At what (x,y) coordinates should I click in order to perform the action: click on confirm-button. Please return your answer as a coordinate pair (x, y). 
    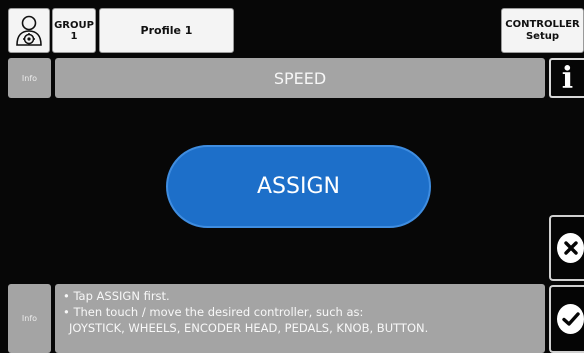
    Looking at the image, I should click on (566, 319).